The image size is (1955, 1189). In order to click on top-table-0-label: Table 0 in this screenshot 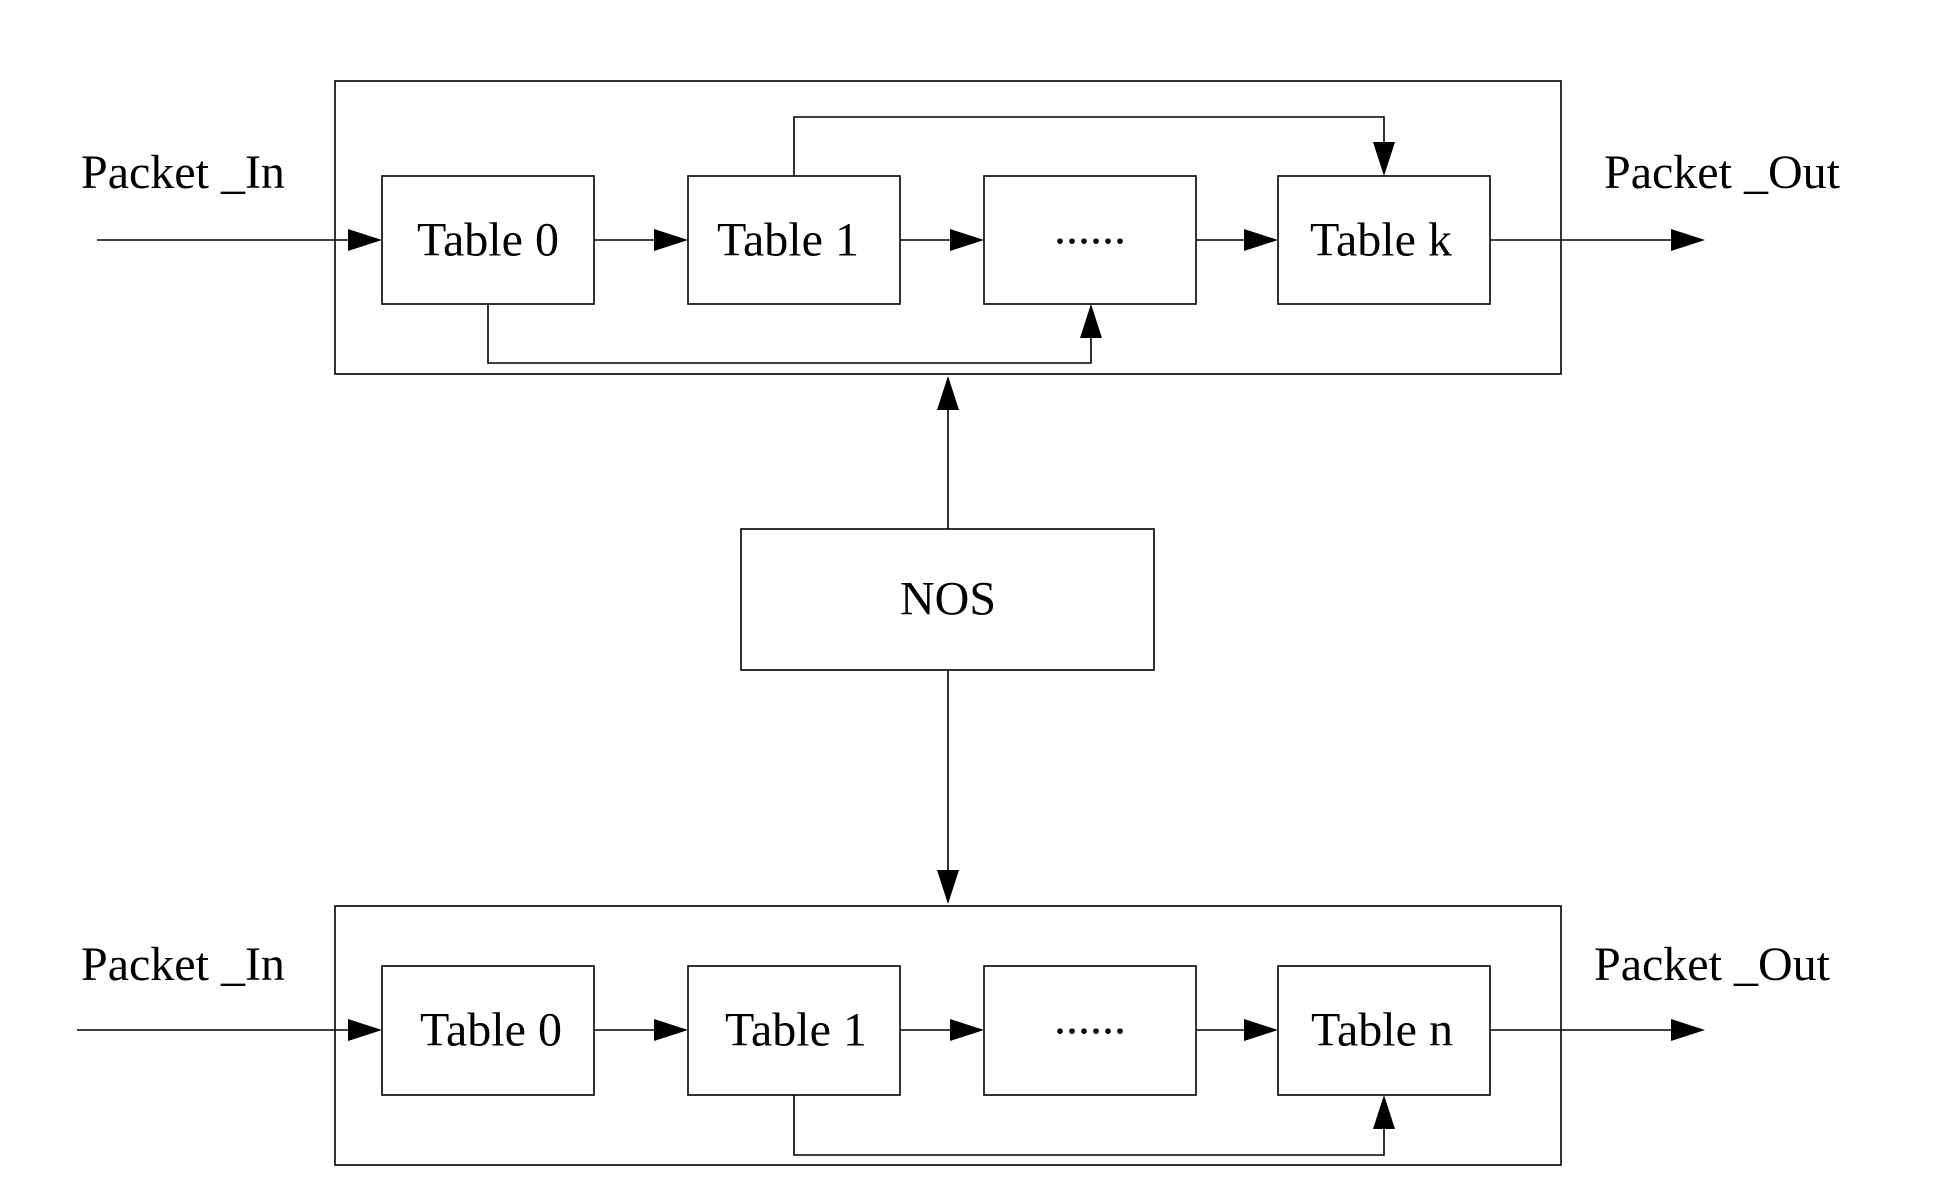, I will do `click(488, 240)`.